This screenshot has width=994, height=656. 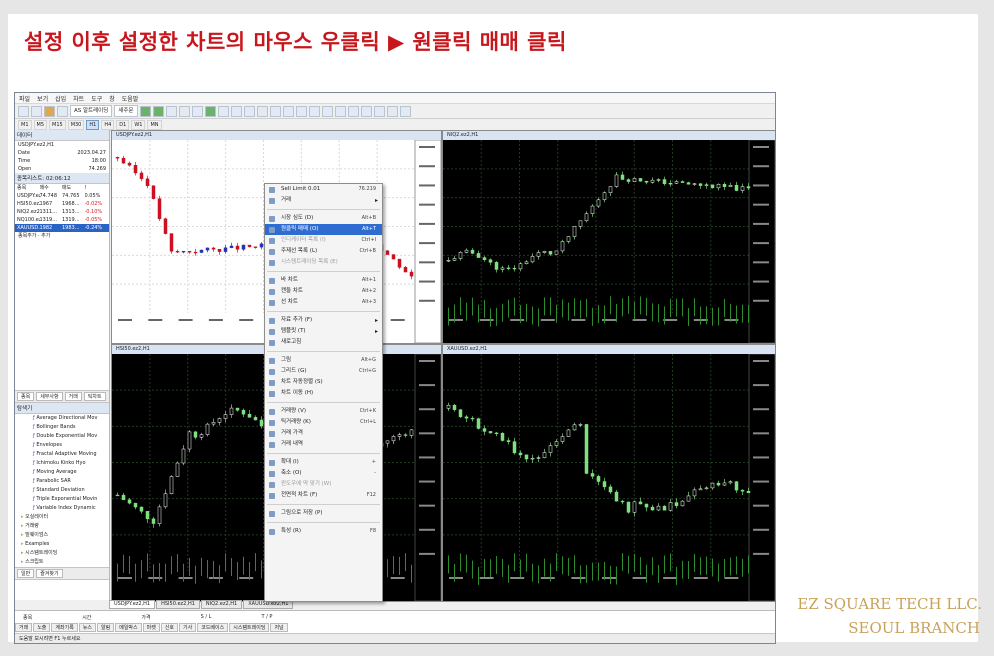 I want to click on context-menu-item: 특성 (R) F8, so click(x=323, y=531).